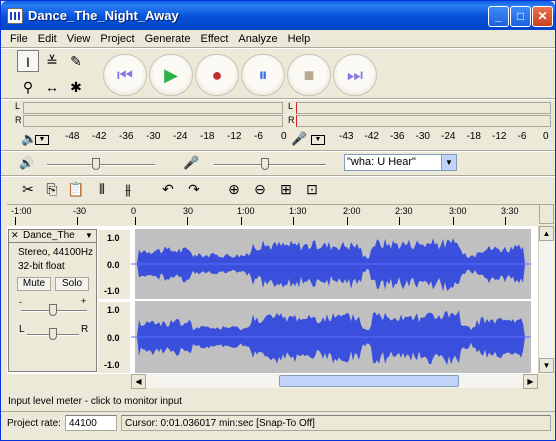 This screenshot has width=556, height=441. Describe the element at coordinates (299, 139) in the screenshot. I see `microphone-icon: 🎤` at that location.